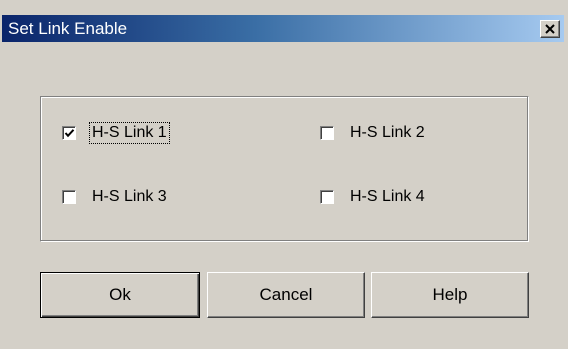  What do you see at coordinates (450, 295) in the screenshot?
I see `help-button: Help` at bounding box center [450, 295].